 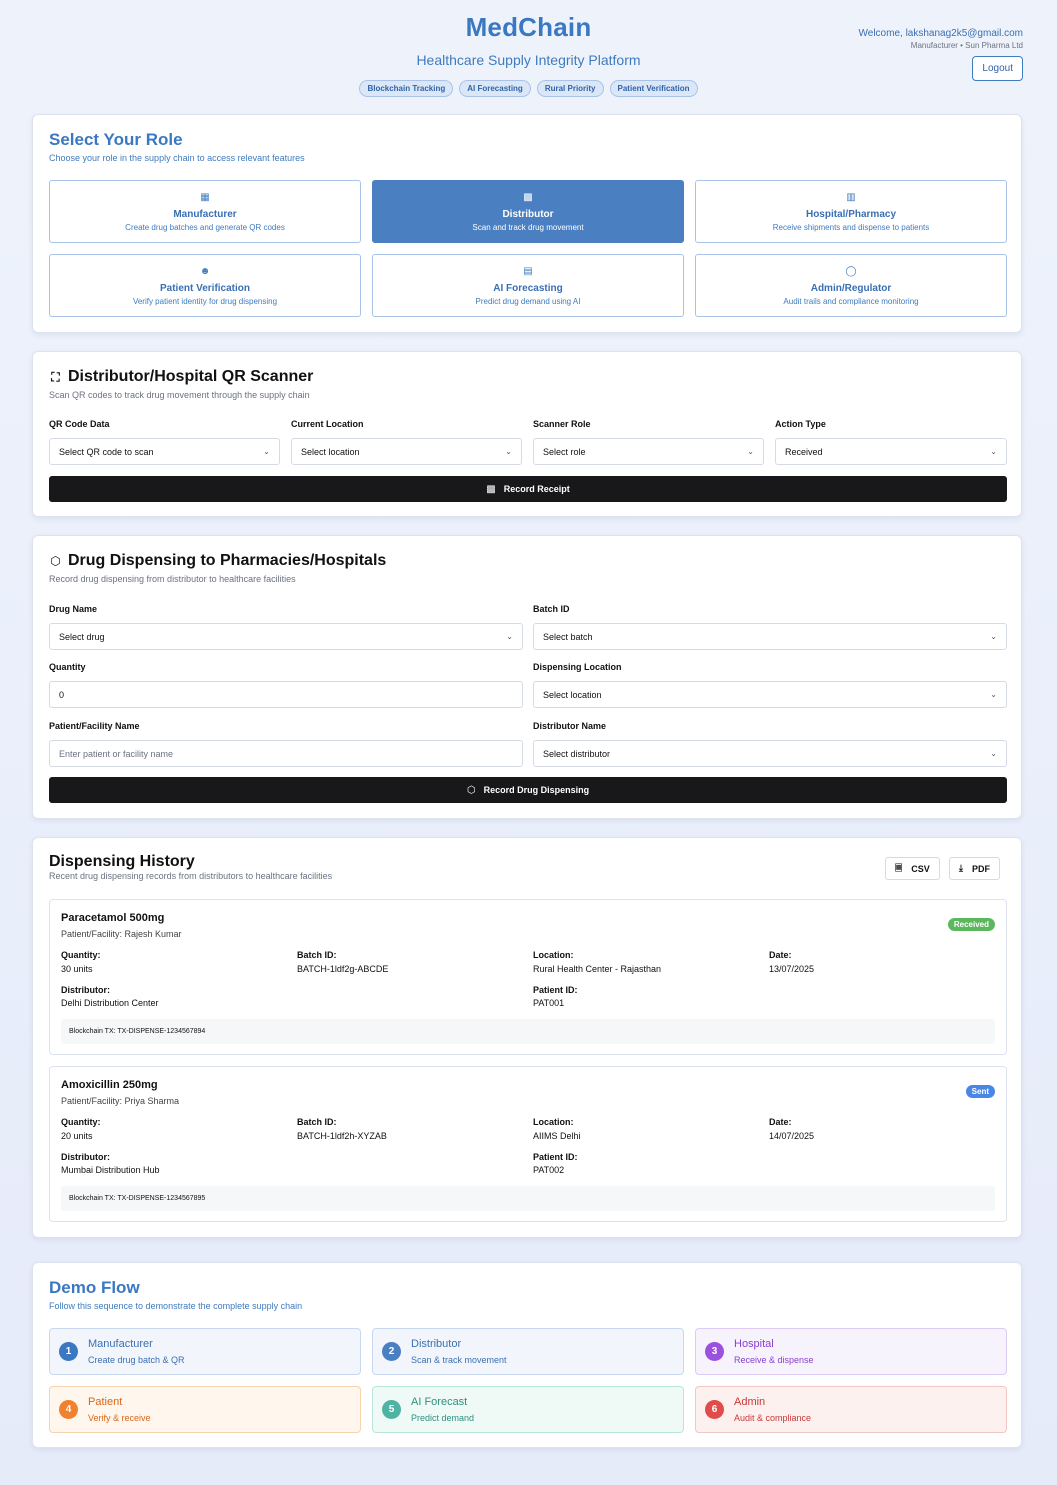 I want to click on dispensing-title-text: Drug Dispensing to Pharmacies/Hospitals, so click(x=227, y=560).